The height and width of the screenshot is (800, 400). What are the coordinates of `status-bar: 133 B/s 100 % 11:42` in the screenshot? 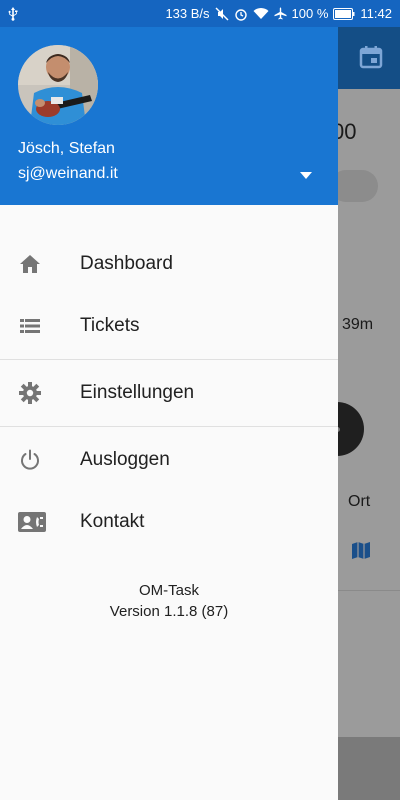 It's located at (200, 13).